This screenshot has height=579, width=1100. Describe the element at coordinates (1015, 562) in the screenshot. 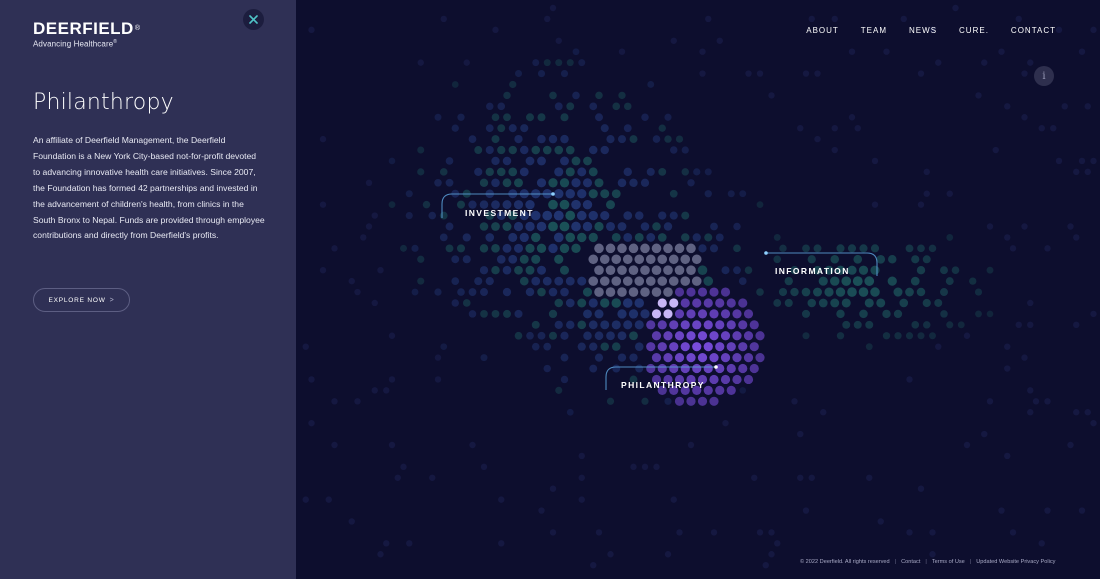

I see `footer-link-privacy: Updated Website Privacy Policy` at that location.